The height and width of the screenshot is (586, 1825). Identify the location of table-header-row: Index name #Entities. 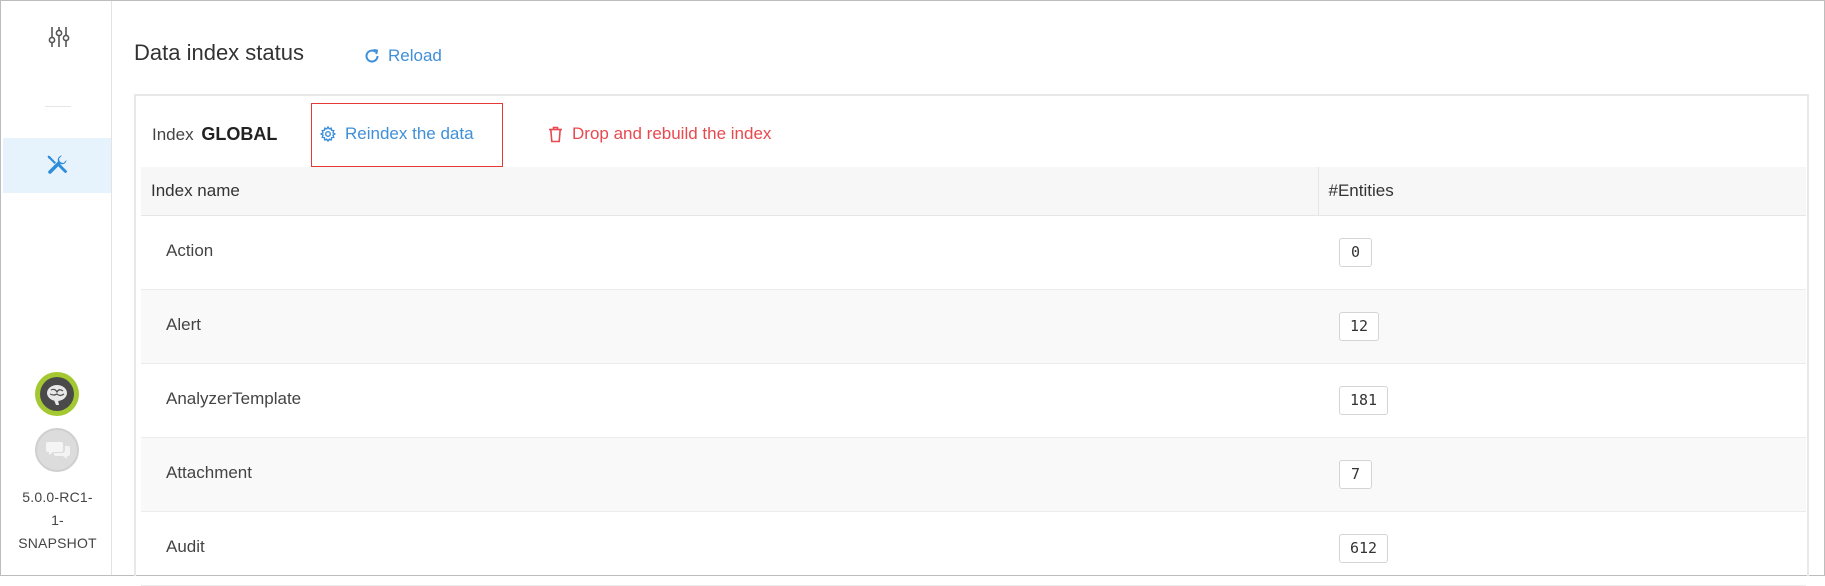
(973, 191).